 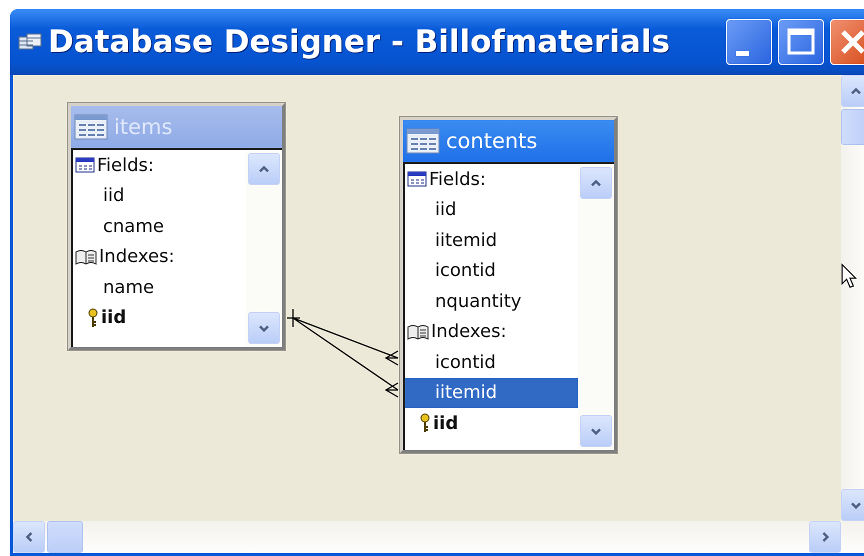 What do you see at coordinates (128, 287) in the screenshot?
I see `list-item-text: name` at bounding box center [128, 287].